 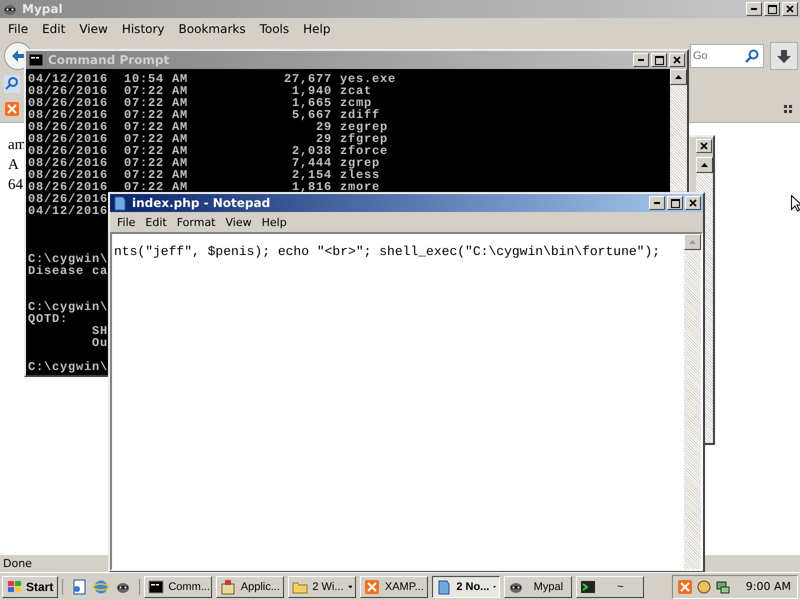 What do you see at coordinates (709, 318) in the screenshot?
I see `scrollbar-track` at bounding box center [709, 318].